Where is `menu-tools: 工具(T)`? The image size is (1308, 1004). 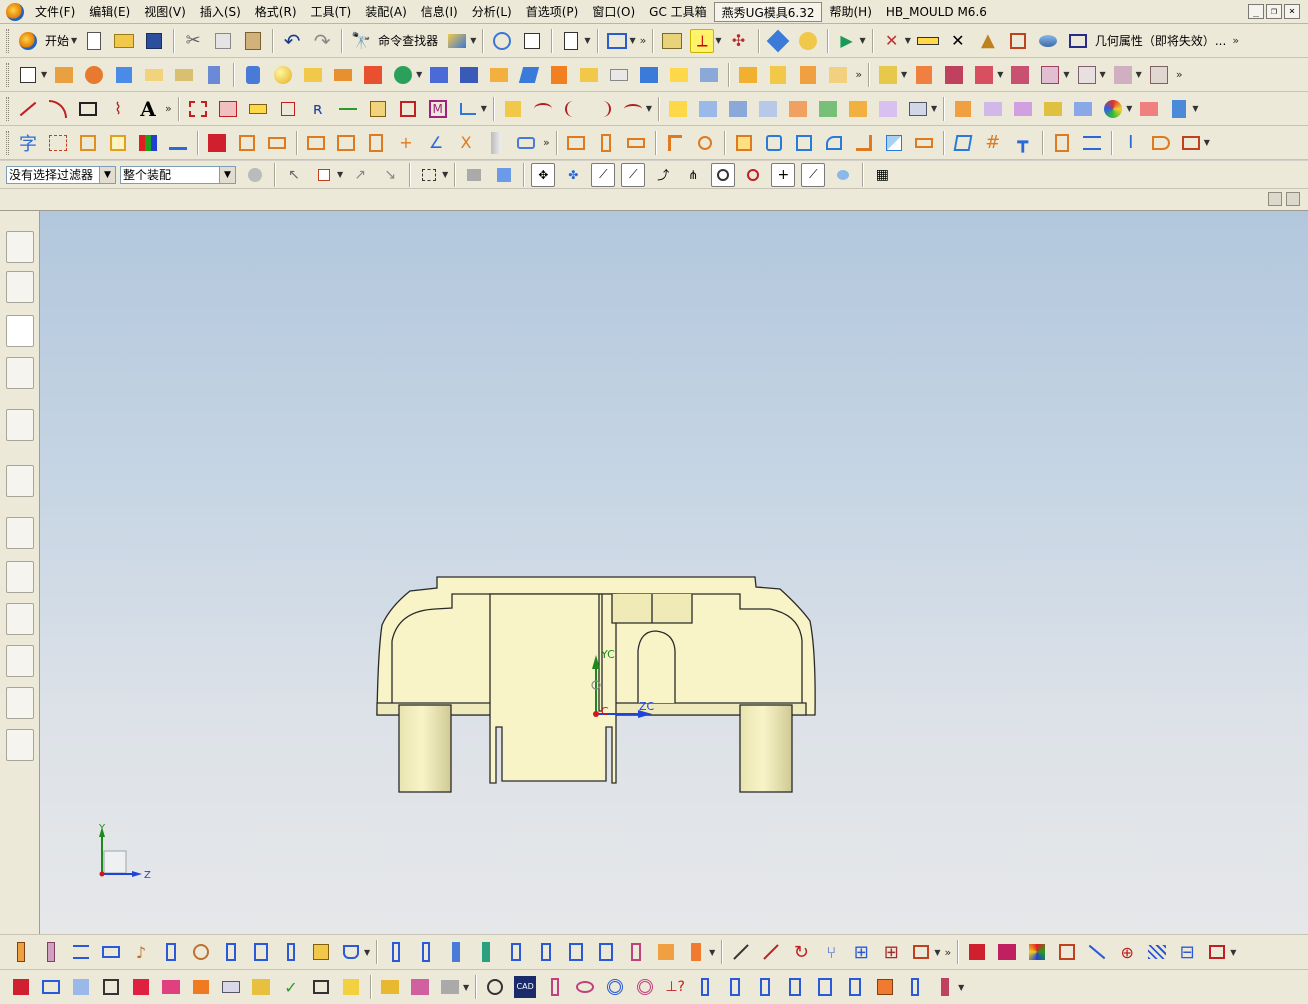 menu-tools: 工具(T) is located at coordinates (331, 12).